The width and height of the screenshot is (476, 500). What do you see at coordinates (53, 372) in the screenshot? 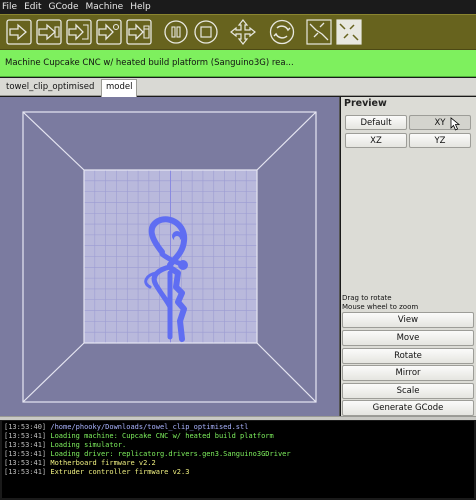
I see `volume-edge-bl` at bounding box center [53, 372].